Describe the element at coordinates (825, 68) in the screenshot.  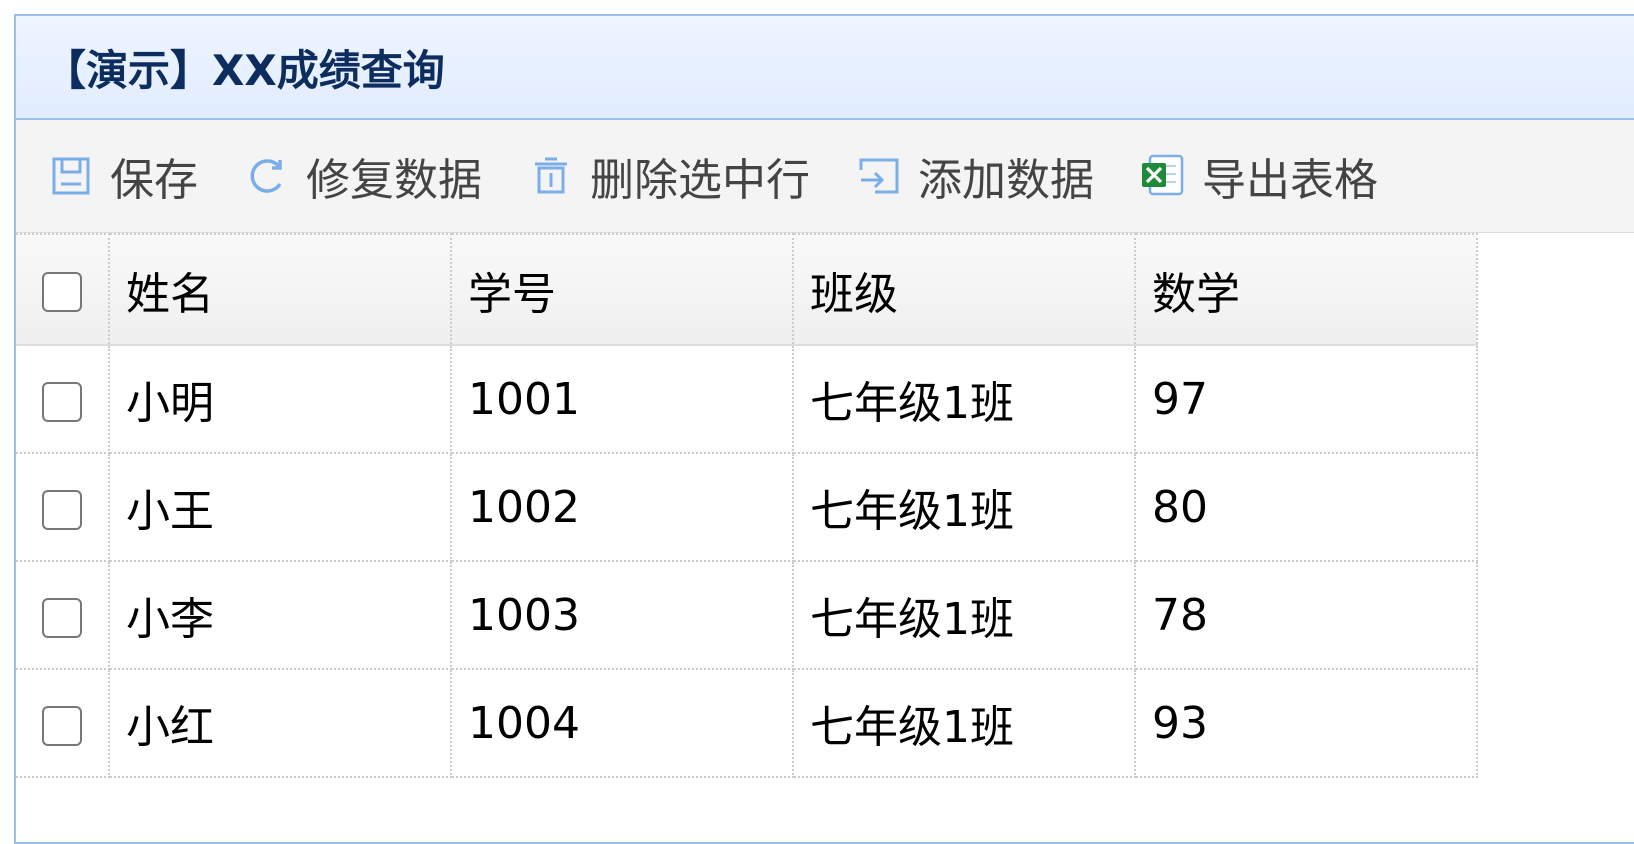
I see `panel-header: 【演示】XX成绩查询` at that location.